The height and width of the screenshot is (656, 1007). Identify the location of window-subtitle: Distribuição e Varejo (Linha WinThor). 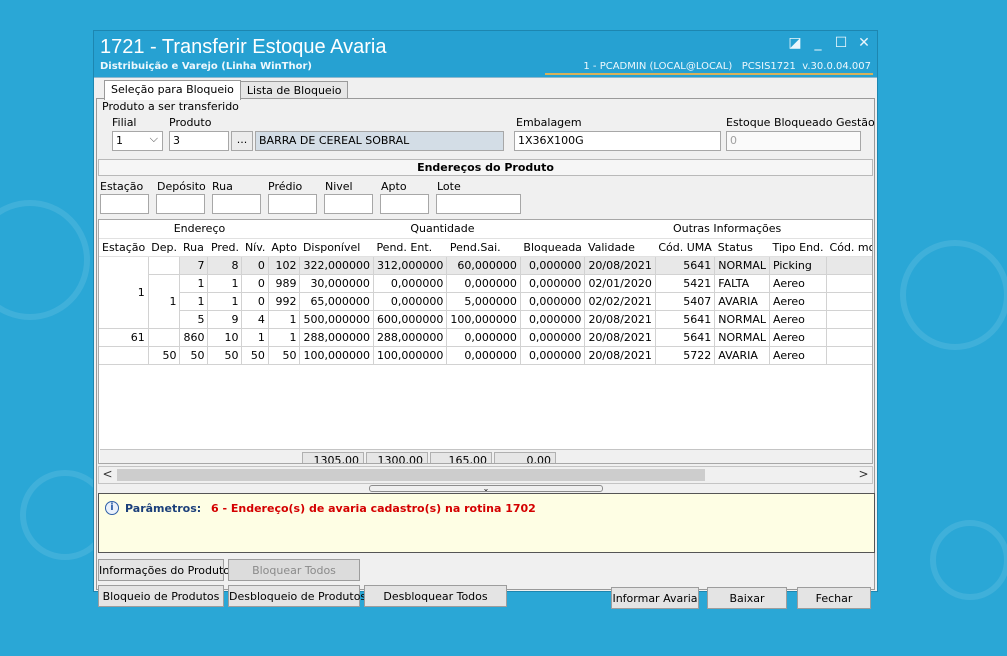
(206, 66).